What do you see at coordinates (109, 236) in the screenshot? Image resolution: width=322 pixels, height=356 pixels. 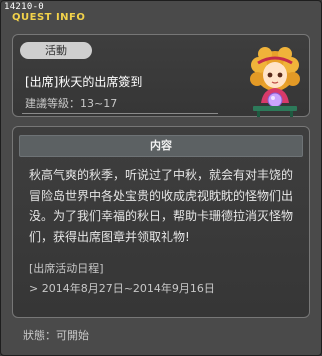 I see `description-line: 们，获得出席图章并领取礼物!` at bounding box center [109, 236].